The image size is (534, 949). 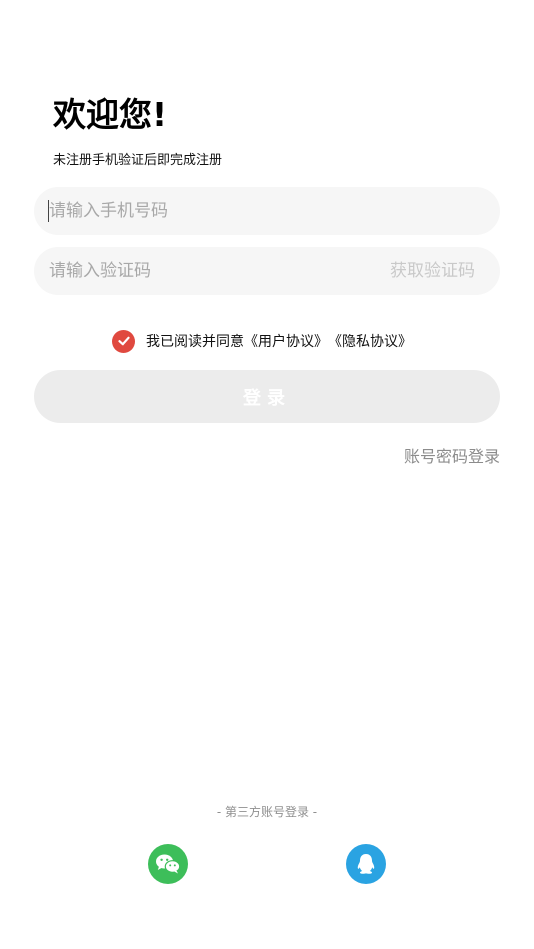 I want to click on code-field: 获取验证码, so click(x=267, y=271).